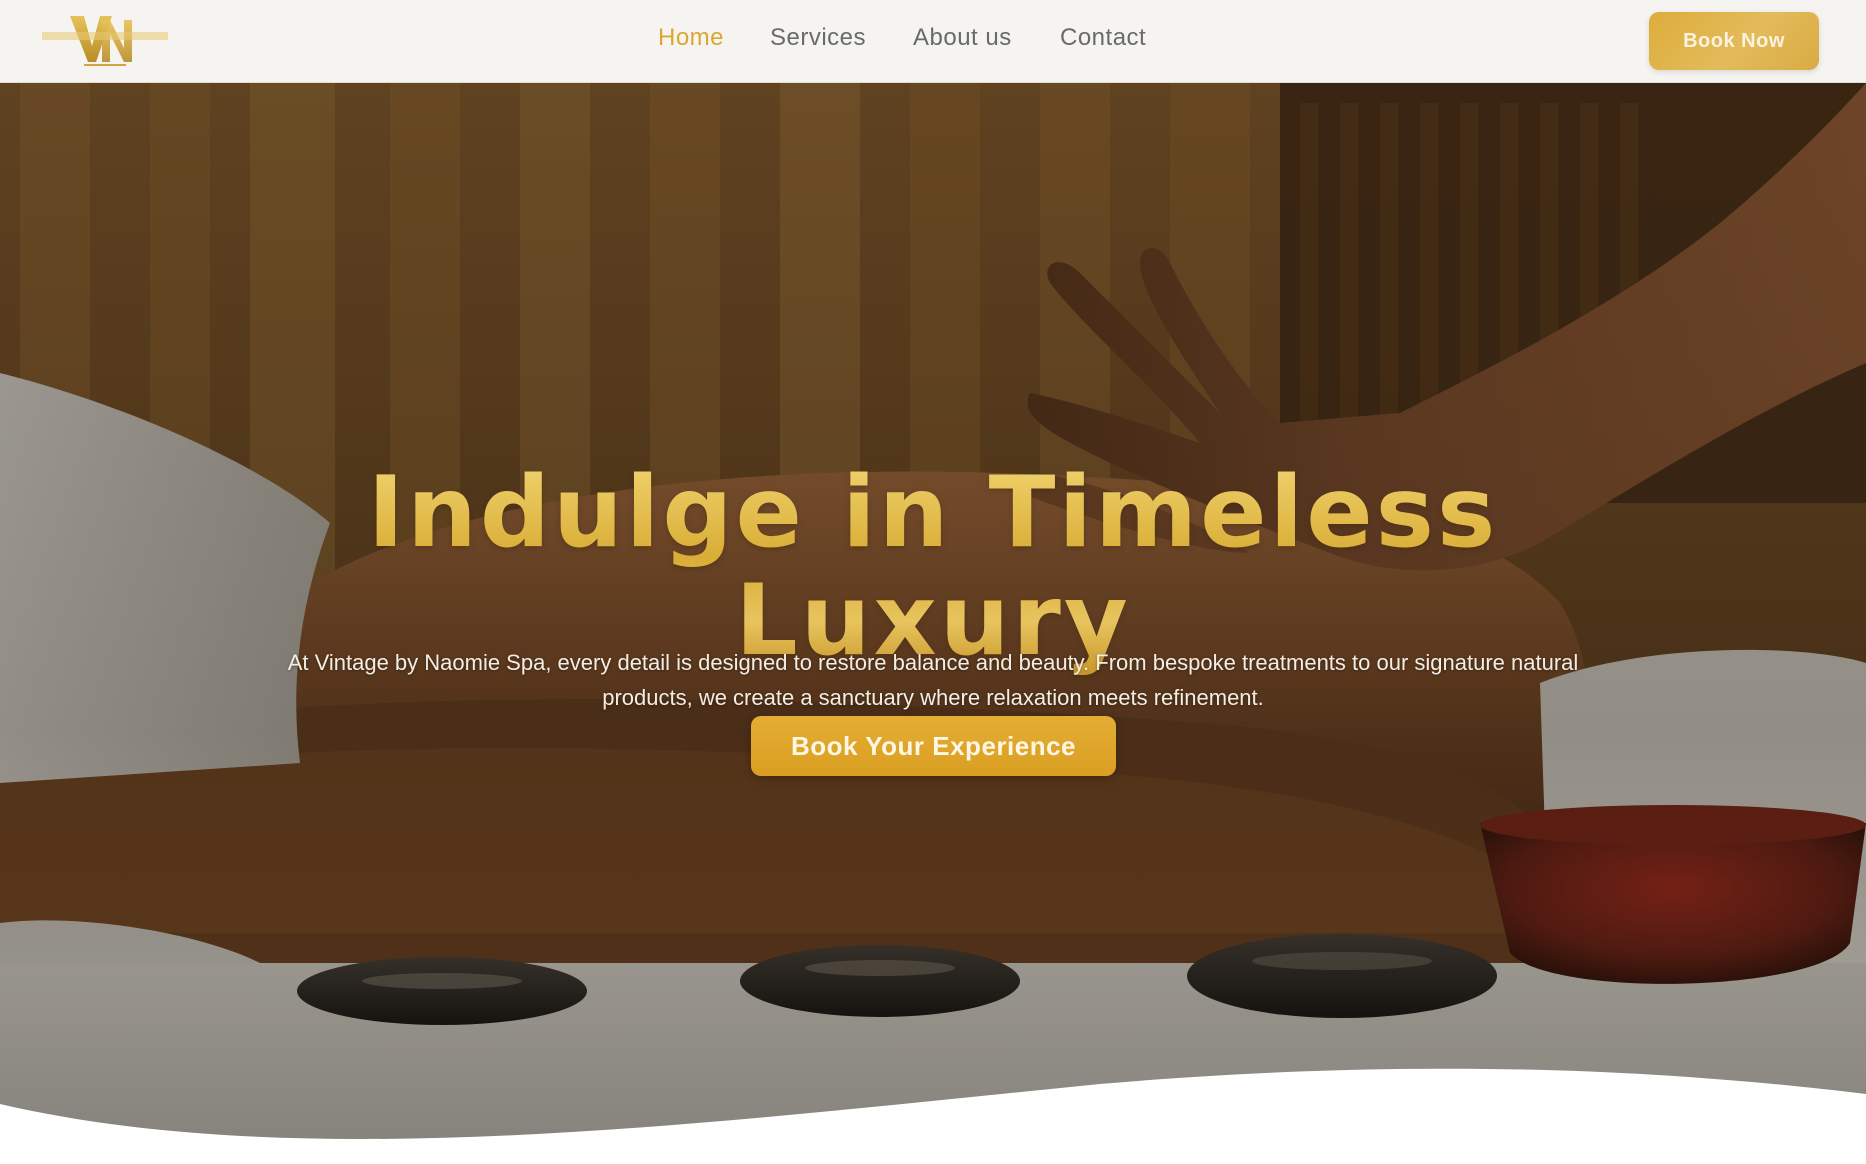 This screenshot has height=1164, width=1866. I want to click on nav-item-home: Home, so click(691, 38).